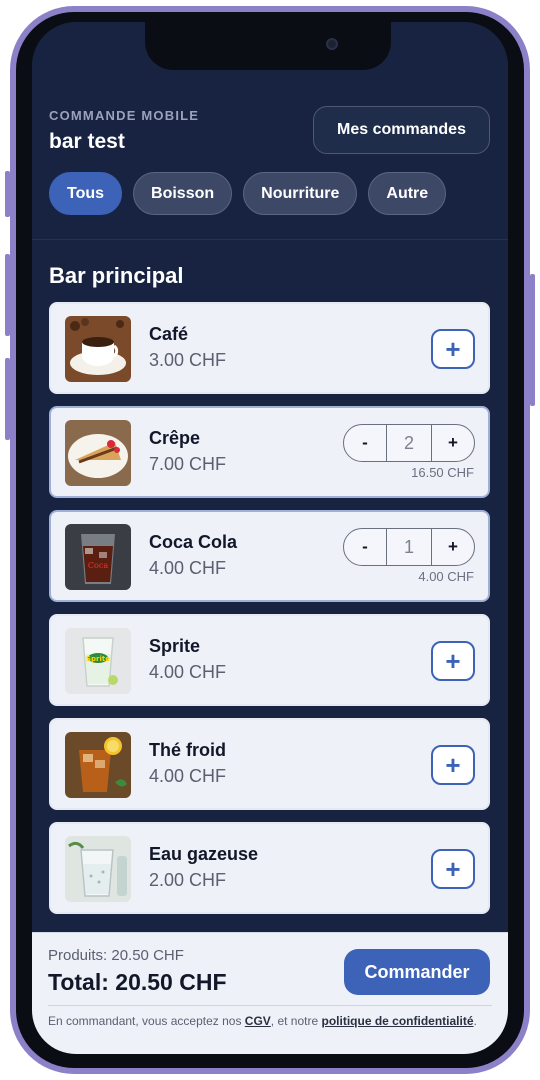  What do you see at coordinates (401, 130) in the screenshot?
I see `my-orders-button: Mes commandes` at bounding box center [401, 130].